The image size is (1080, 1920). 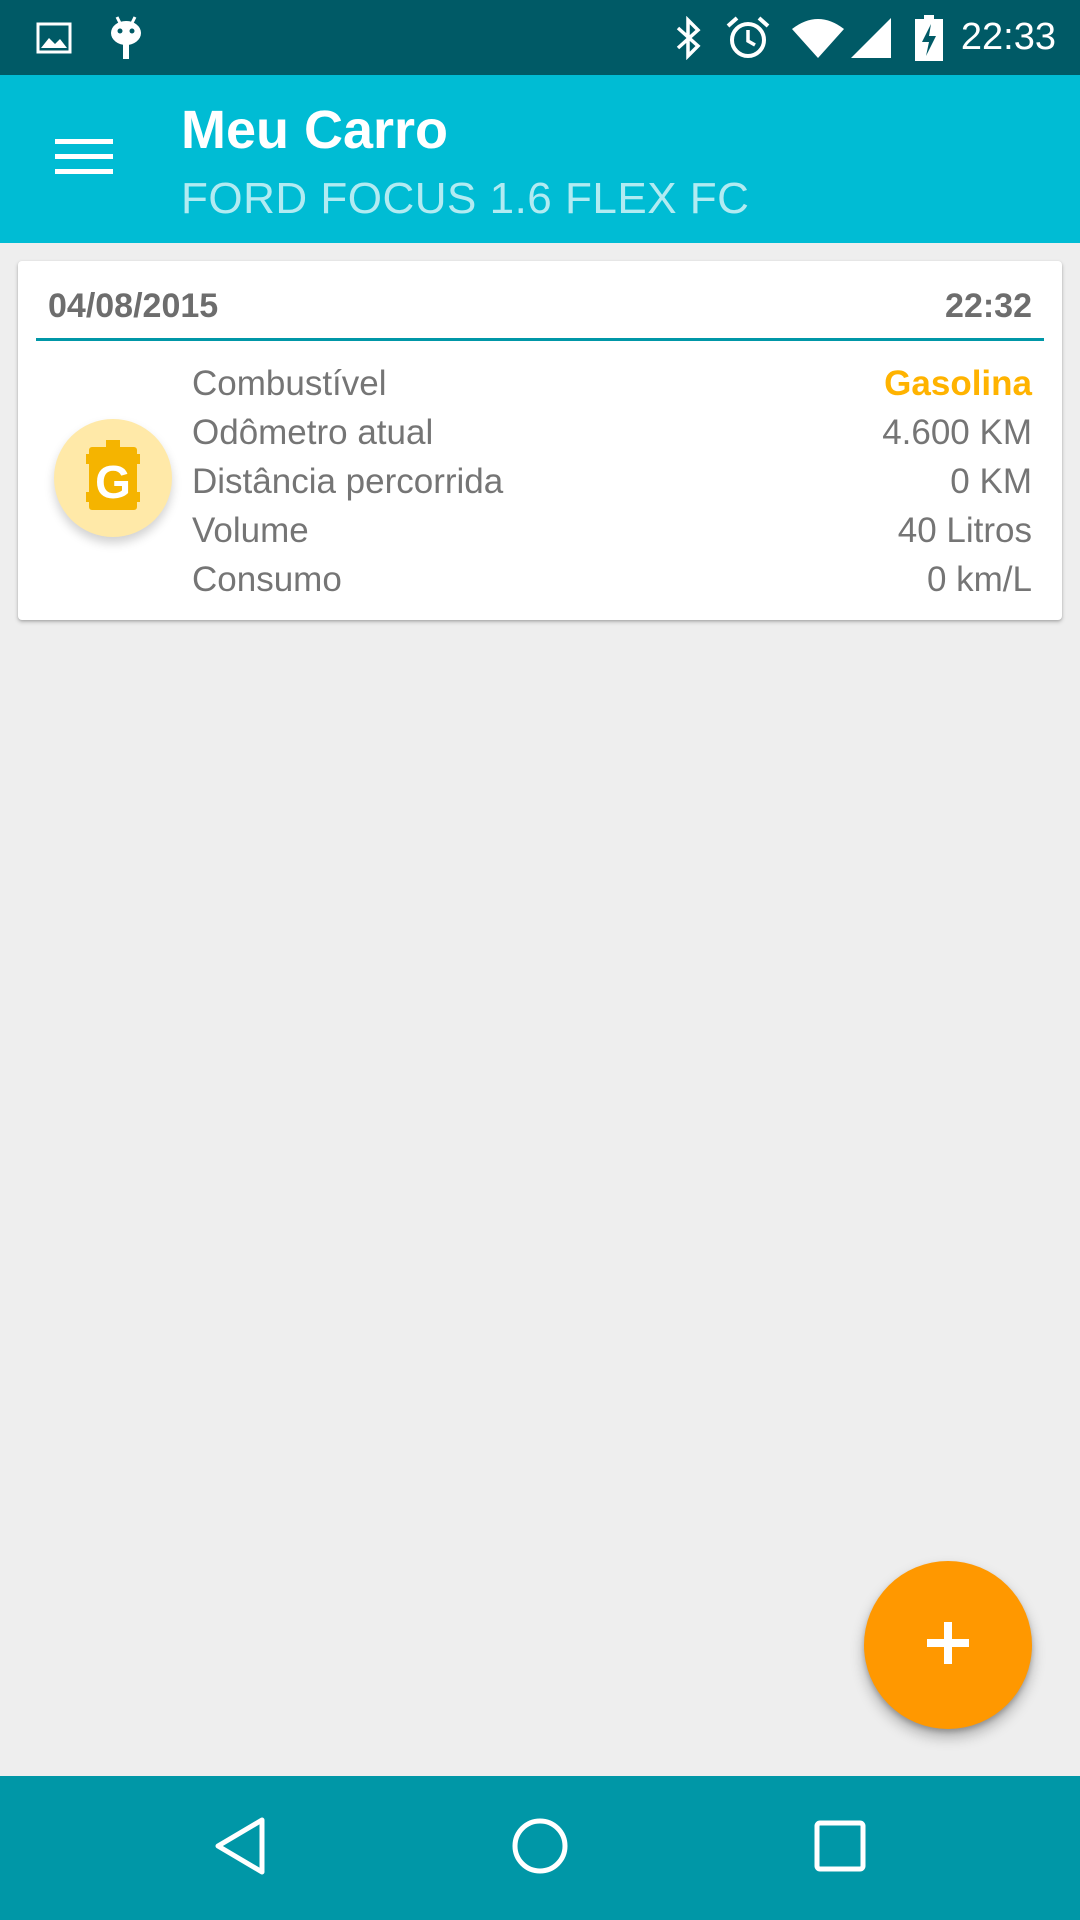 I want to click on detail-label: Consumo, so click(x=267, y=579).